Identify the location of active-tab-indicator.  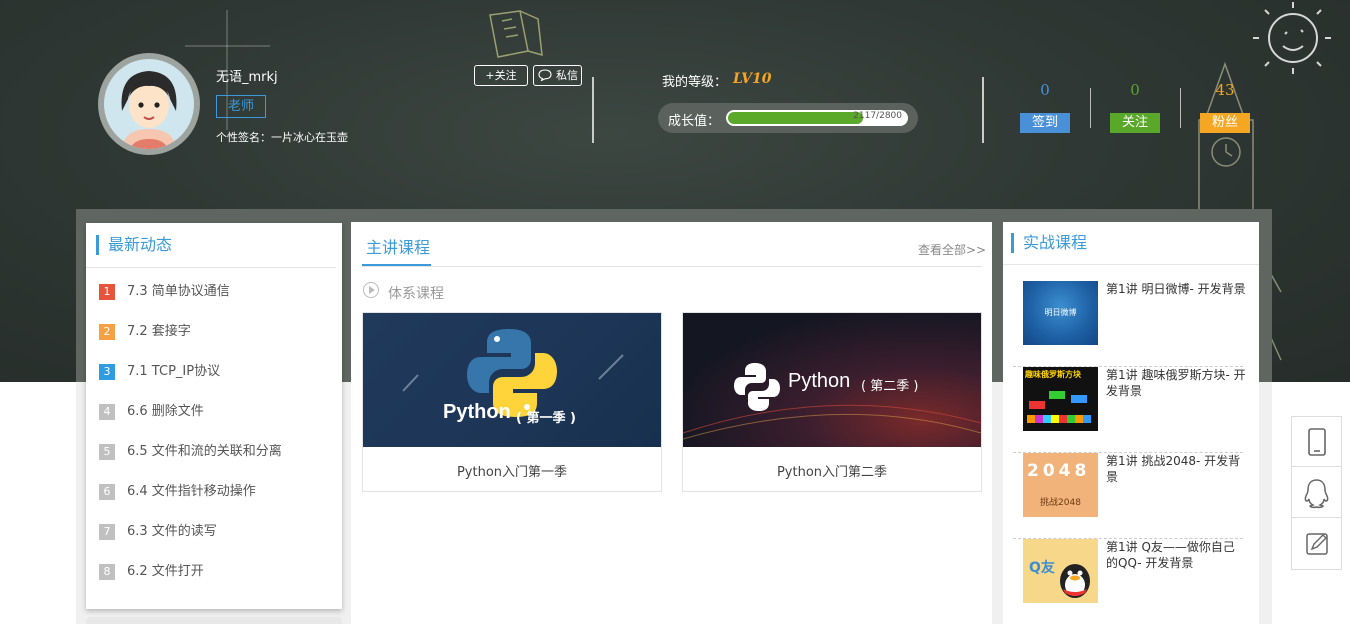
(396, 265).